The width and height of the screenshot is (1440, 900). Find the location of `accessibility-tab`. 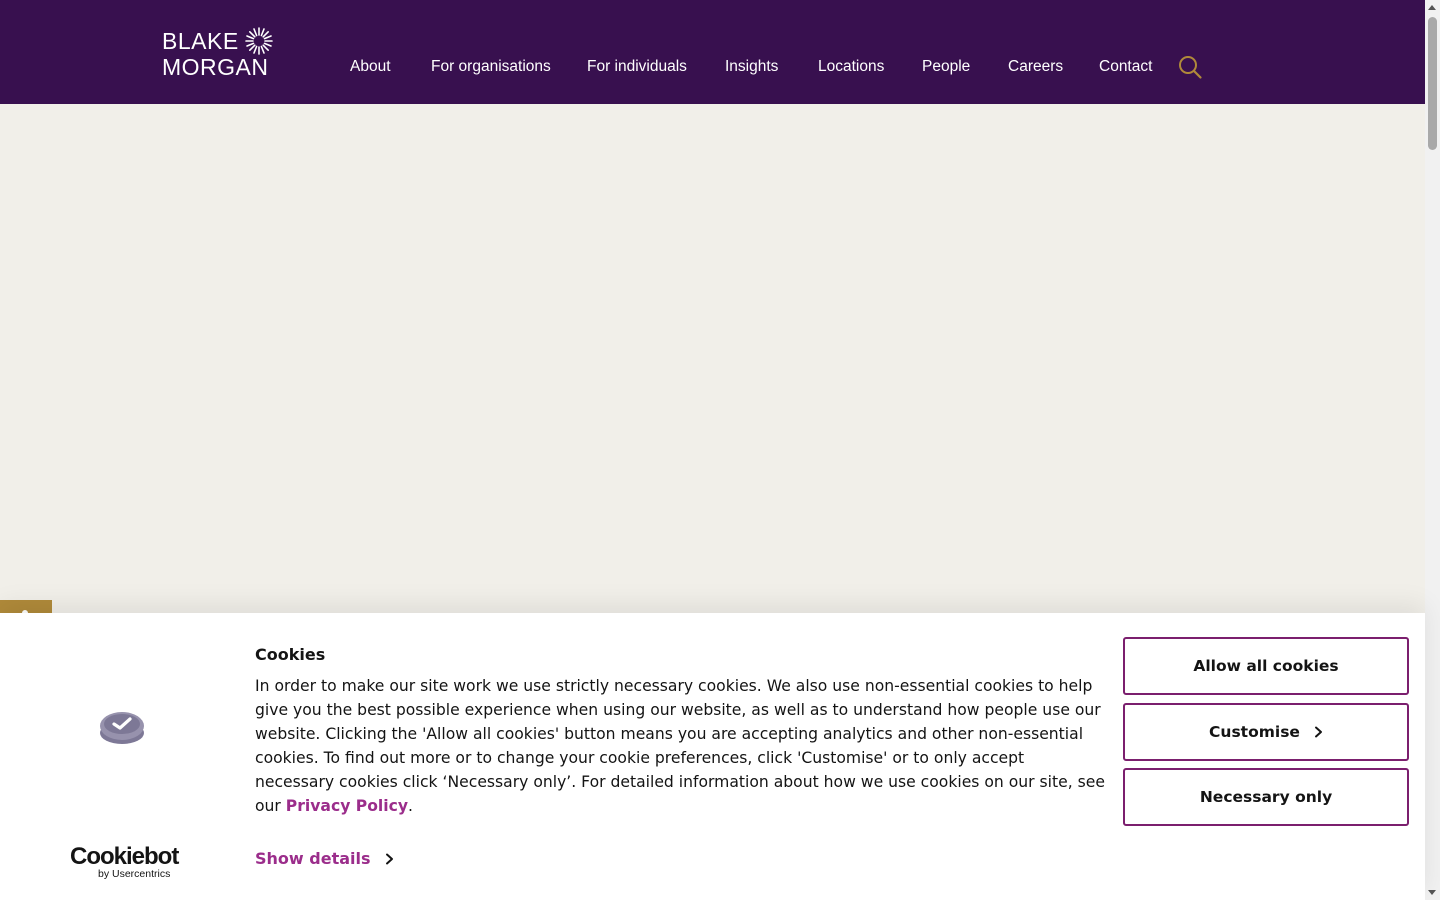

accessibility-tab is located at coordinates (26, 608).